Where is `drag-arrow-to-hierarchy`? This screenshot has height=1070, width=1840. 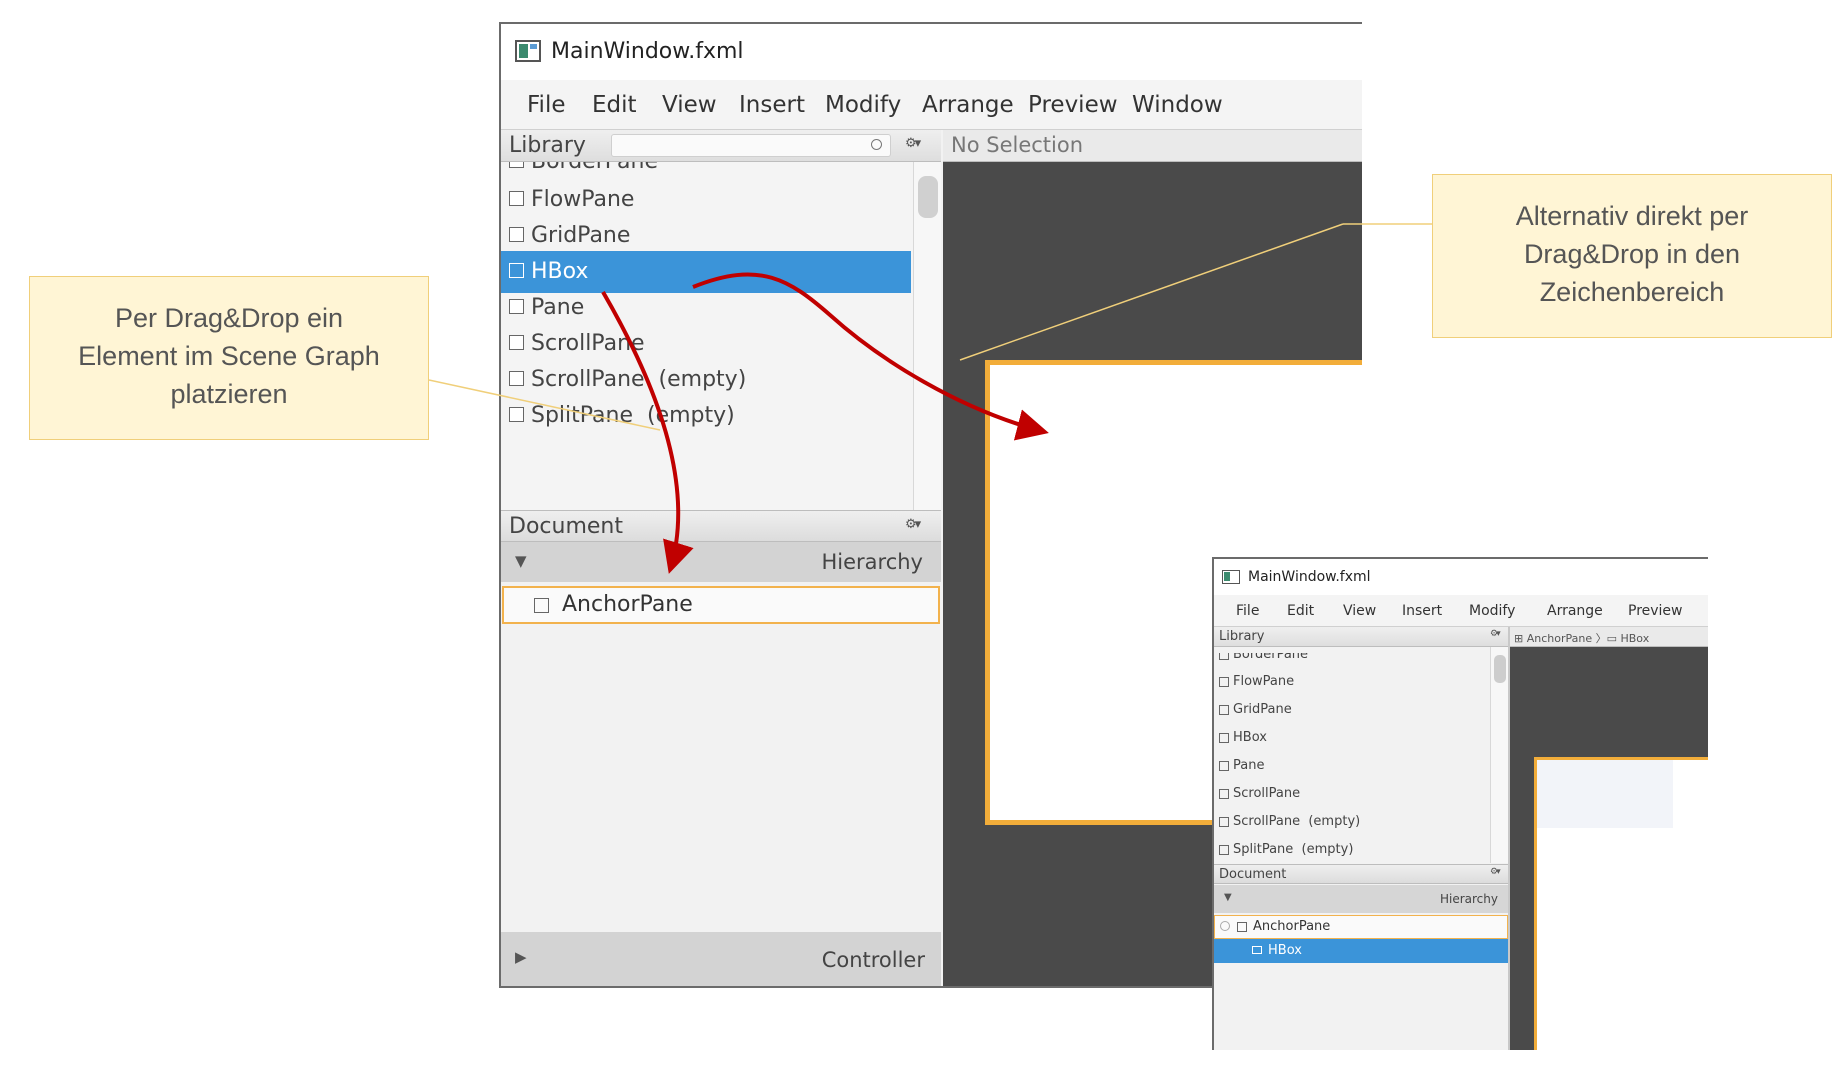 drag-arrow-to-hierarchy is located at coordinates (647, 432).